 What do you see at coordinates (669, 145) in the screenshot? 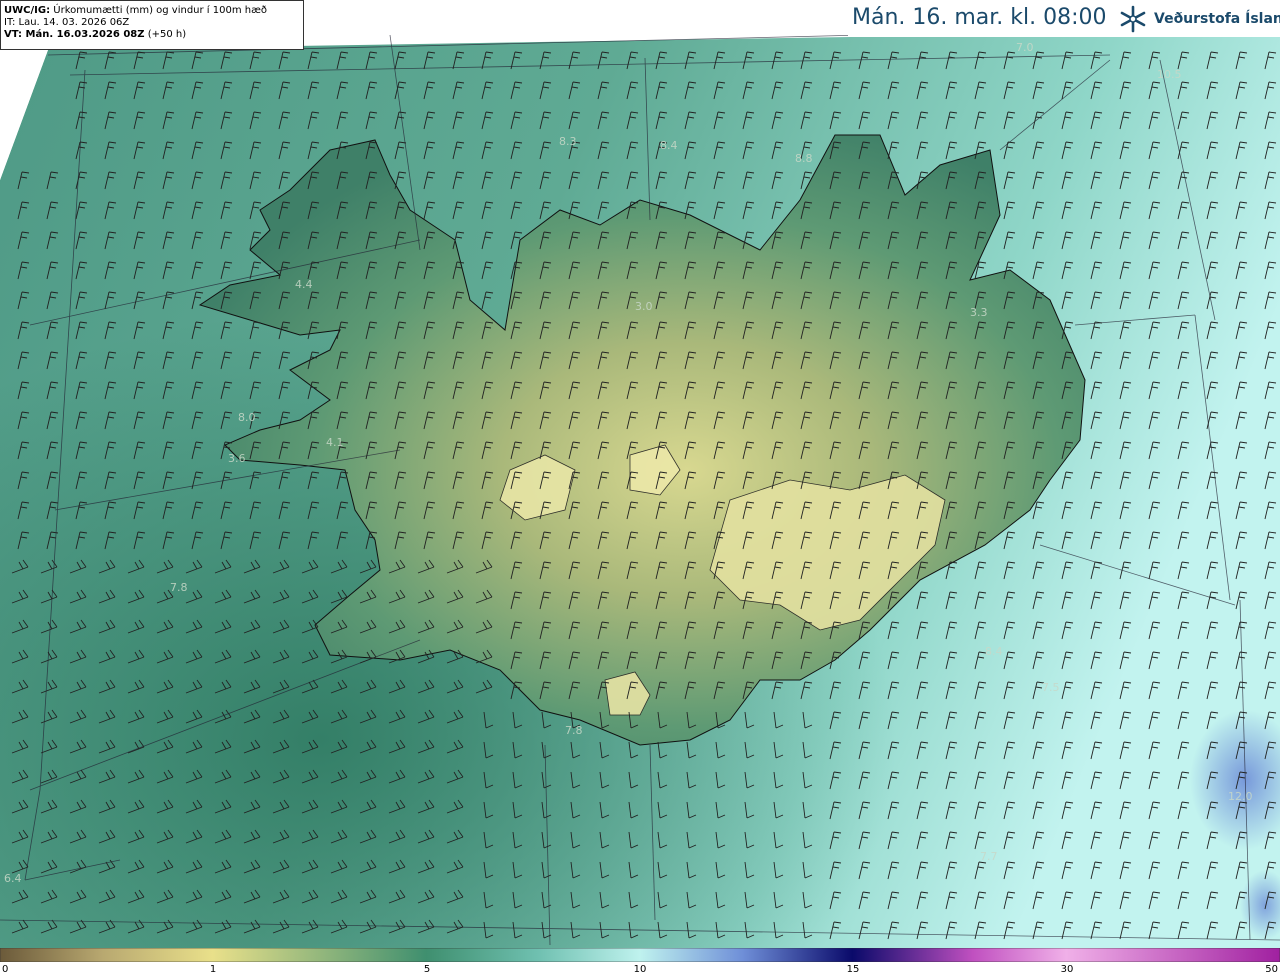
I see `map-label-4: 8.4` at bounding box center [669, 145].